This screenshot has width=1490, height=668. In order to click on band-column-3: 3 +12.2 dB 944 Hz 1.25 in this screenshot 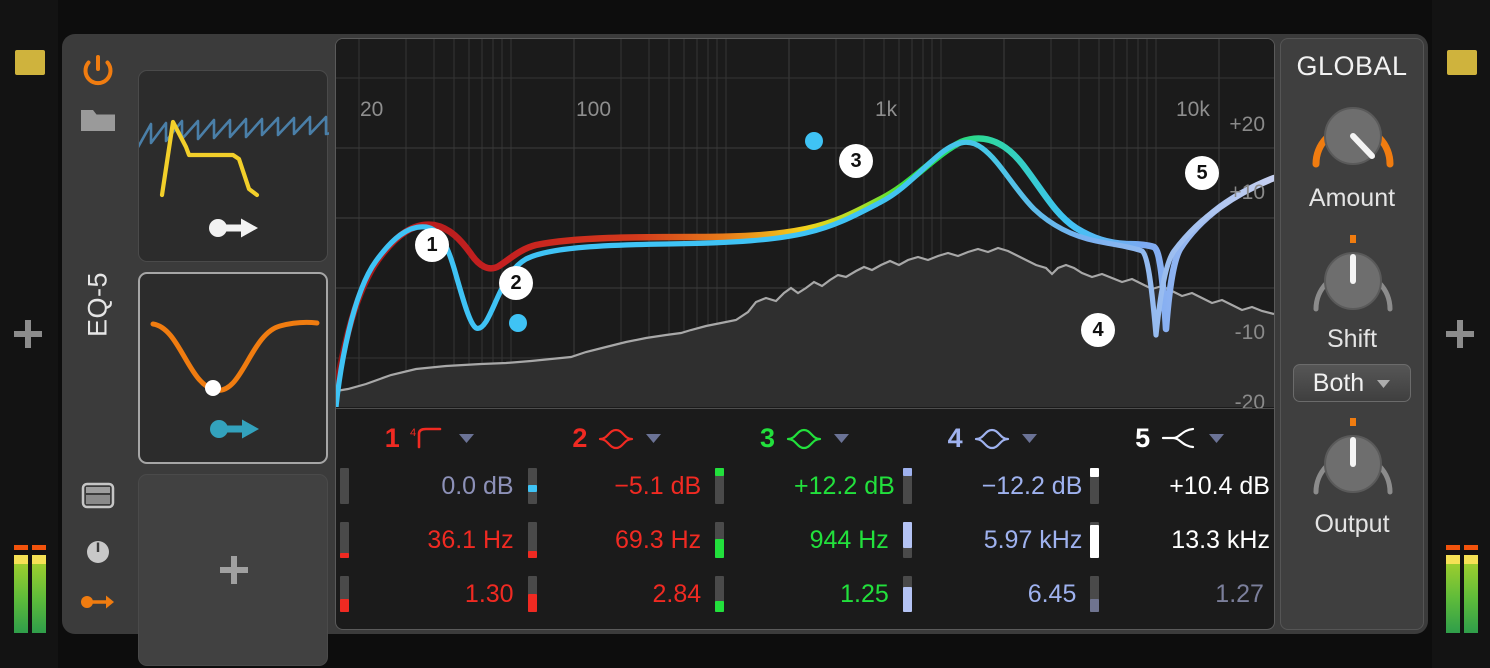, I will do `click(805, 519)`.